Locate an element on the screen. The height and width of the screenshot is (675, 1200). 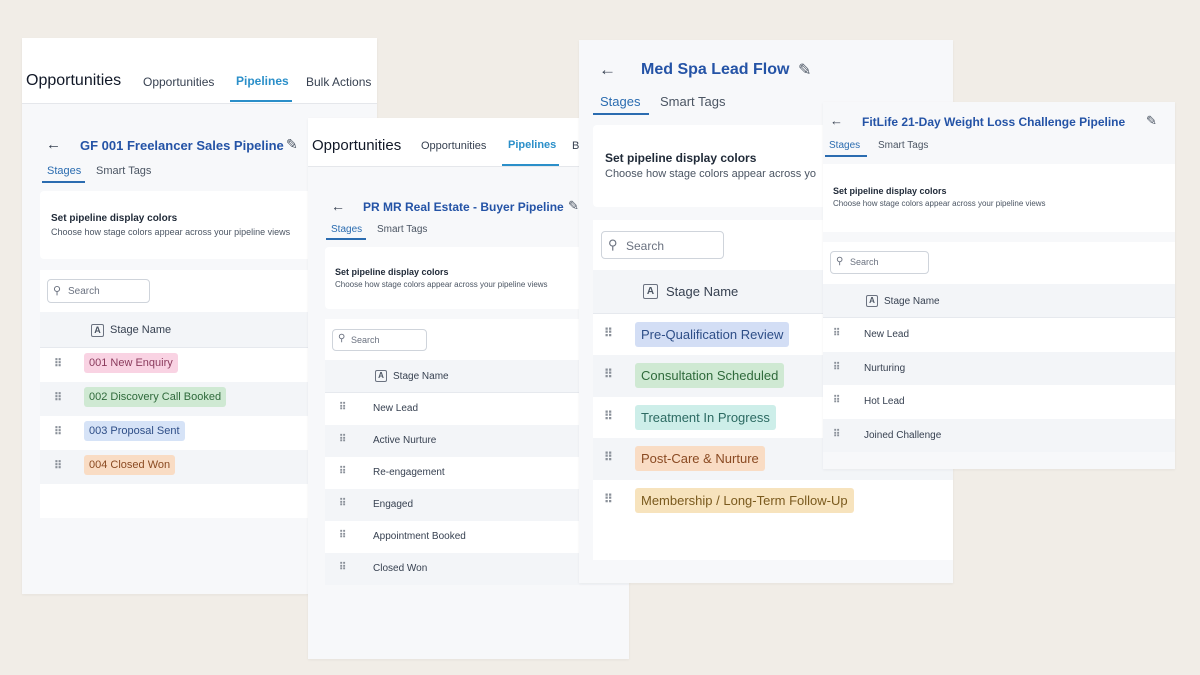
stage-pill: 003 Proposal Sent is located at coordinates (134, 431).